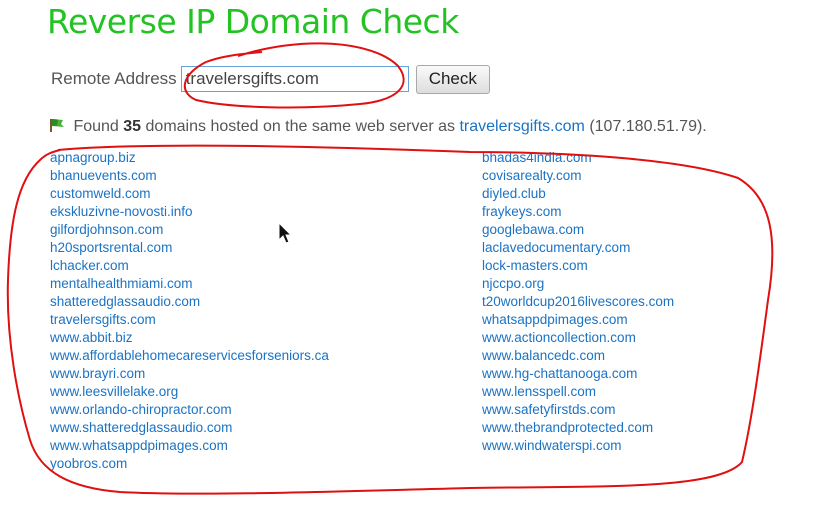 Image resolution: width=832 pixels, height=523 pixels. Describe the element at coordinates (189, 267) in the screenshot. I see `domain-list-item: lchacker.com` at that location.